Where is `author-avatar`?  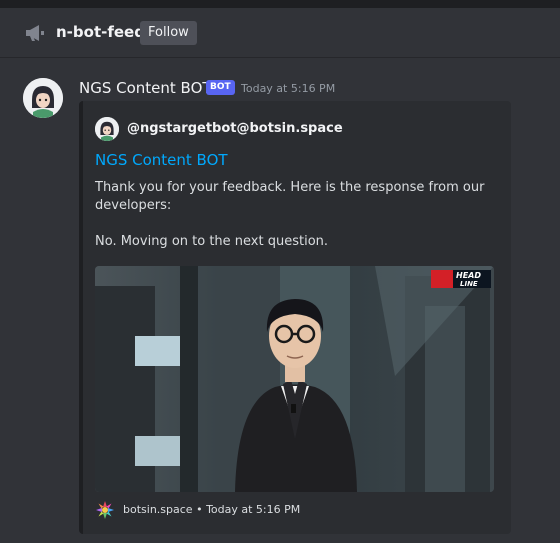 author-avatar is located at coordinates (43, 98).